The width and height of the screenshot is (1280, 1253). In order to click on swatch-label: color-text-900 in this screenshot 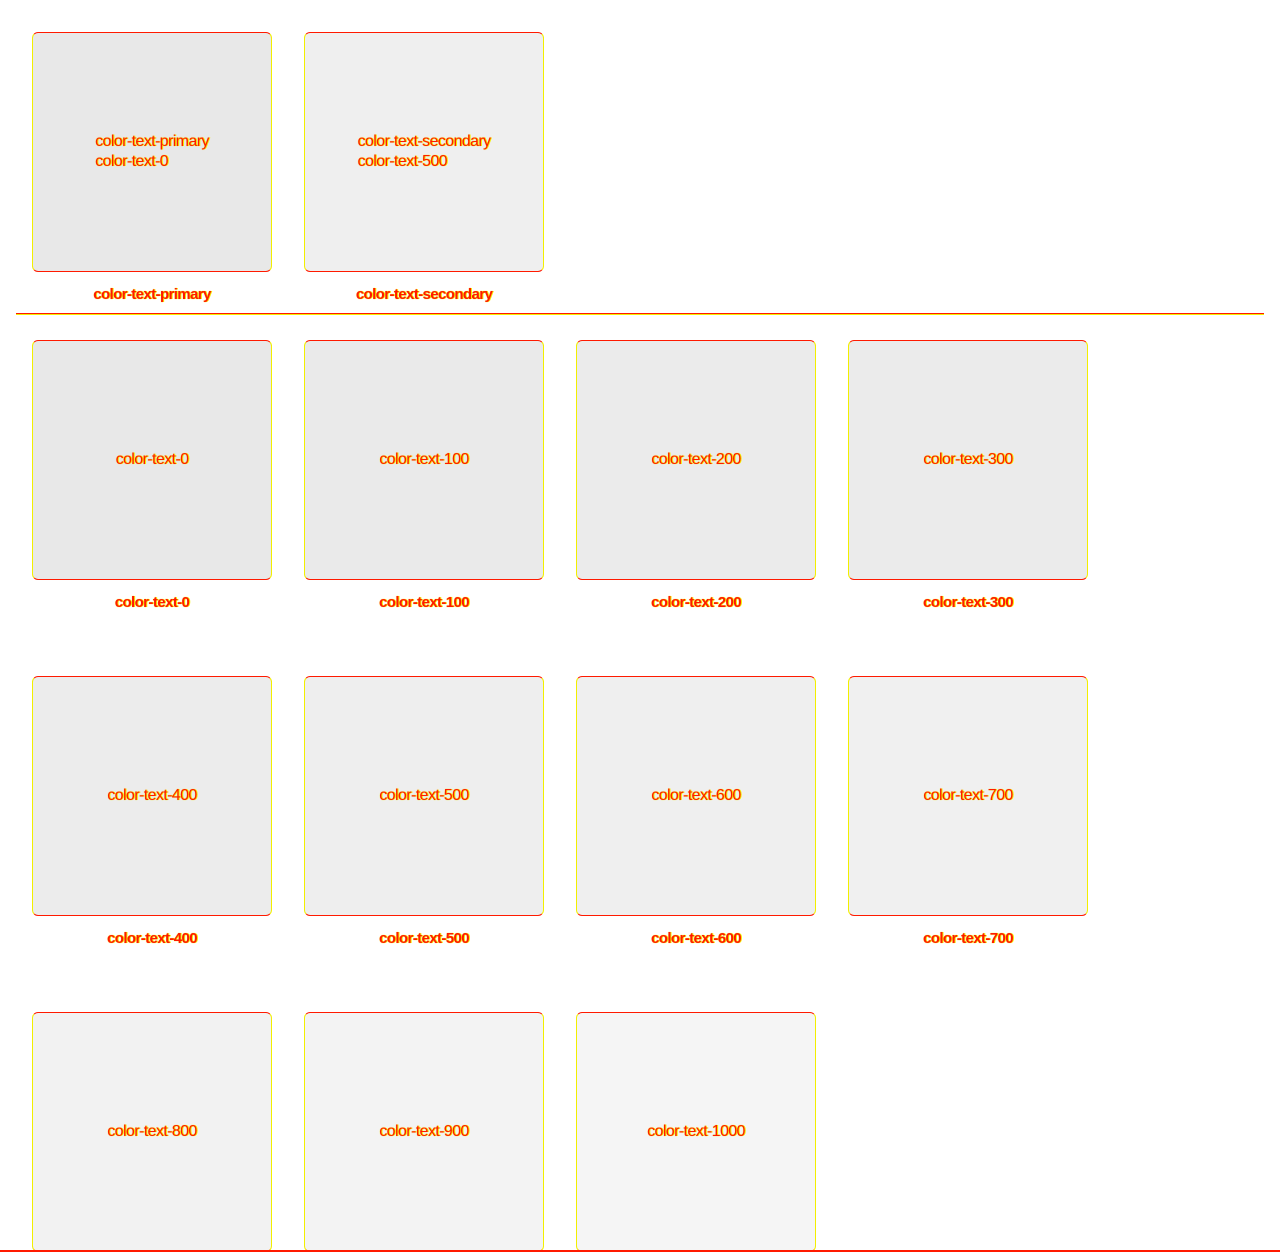, I will do `click(424, 1131)`.